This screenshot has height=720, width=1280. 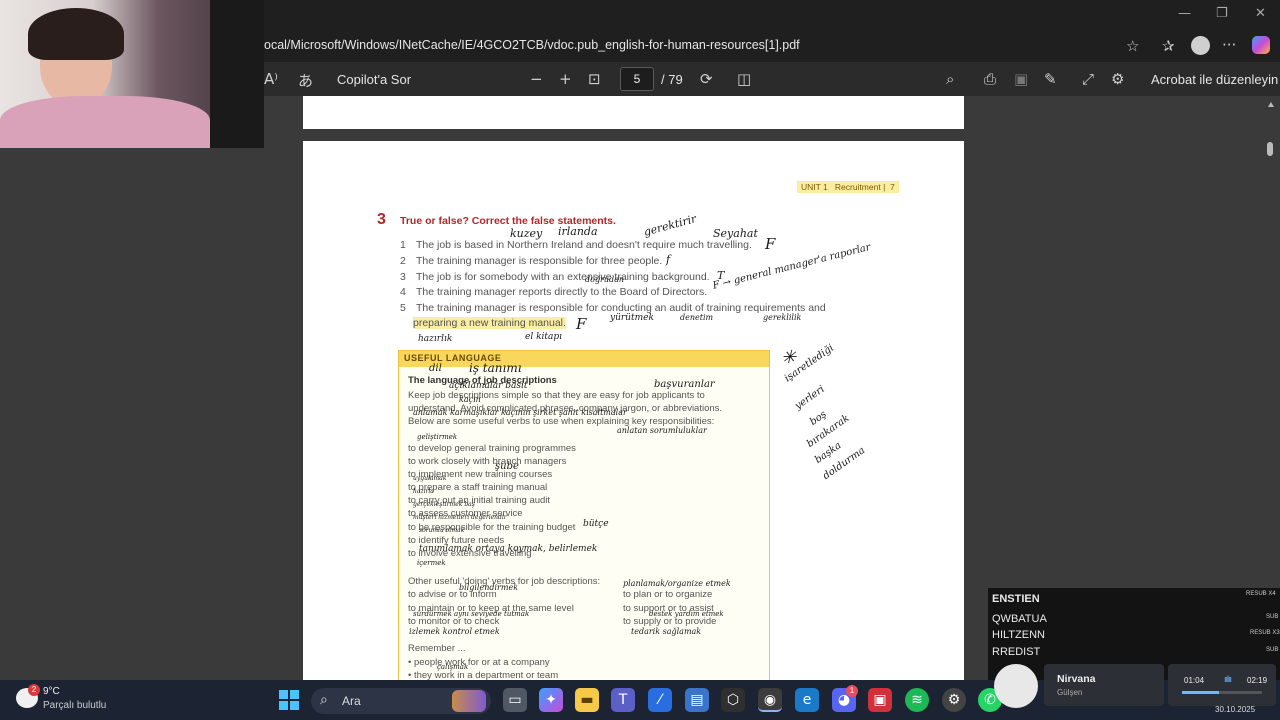 What do you see at coordinates (1021, 79) in the screenshot?
I see `save-icon: ▣` at bounding box center [1021, 79].